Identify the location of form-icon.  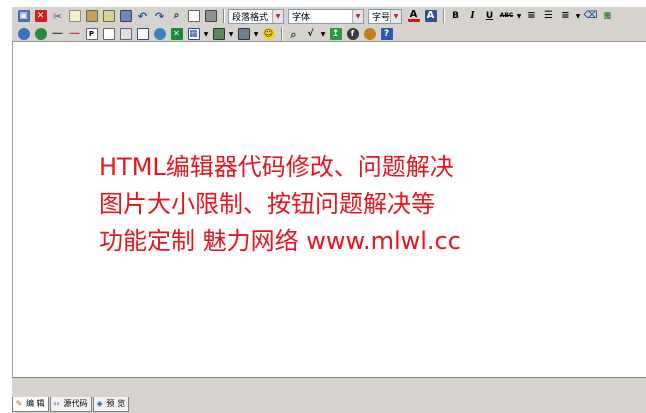
(218, 34).